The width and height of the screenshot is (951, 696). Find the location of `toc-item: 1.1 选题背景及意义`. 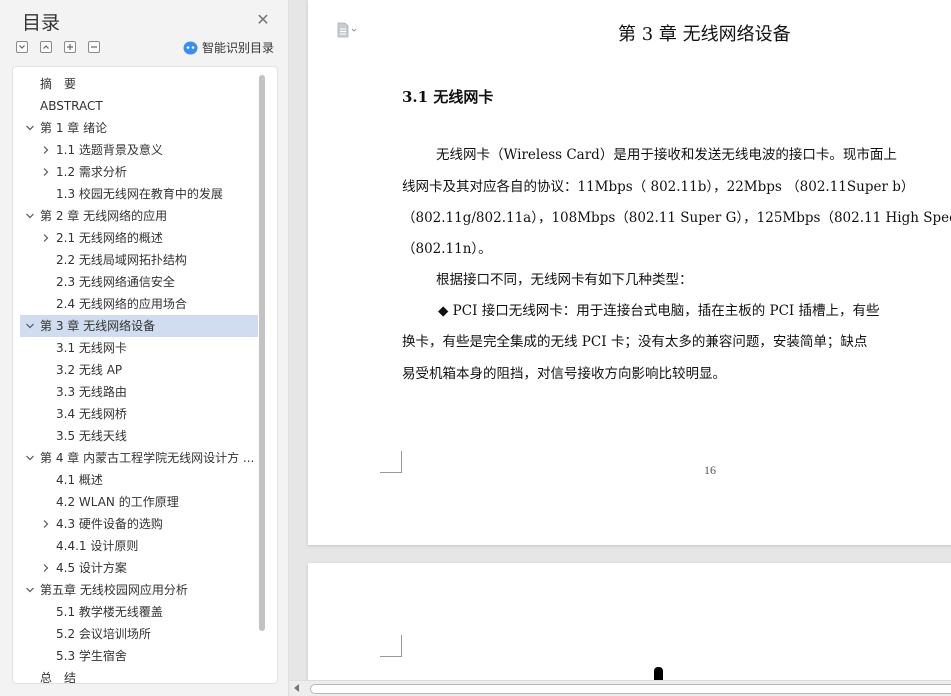

toc-item: 1.1 选题背景及意义 is located at coordinates (139, 150).